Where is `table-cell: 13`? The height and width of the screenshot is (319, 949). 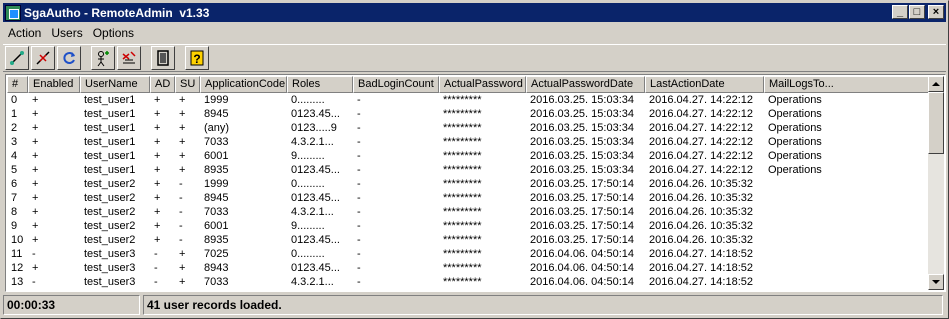
table-cell: 13 is located at coordinates (17, 282).